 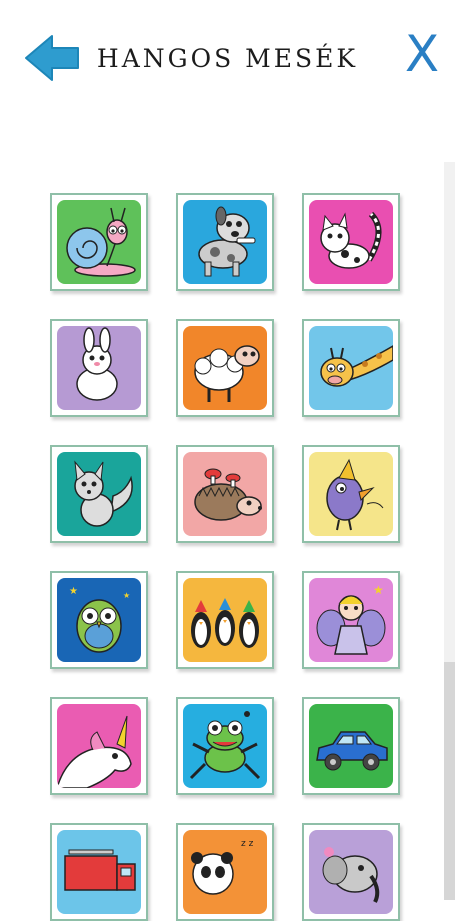 I want to click on tile-panda: z z, so click(x=225, y=872).